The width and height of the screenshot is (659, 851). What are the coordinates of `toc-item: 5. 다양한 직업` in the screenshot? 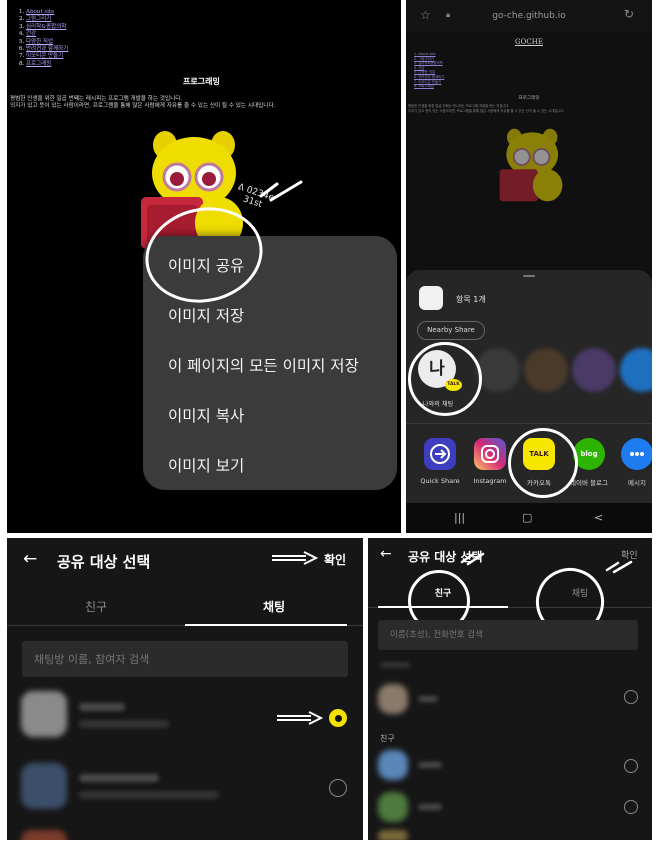 It's located at (43, 42).